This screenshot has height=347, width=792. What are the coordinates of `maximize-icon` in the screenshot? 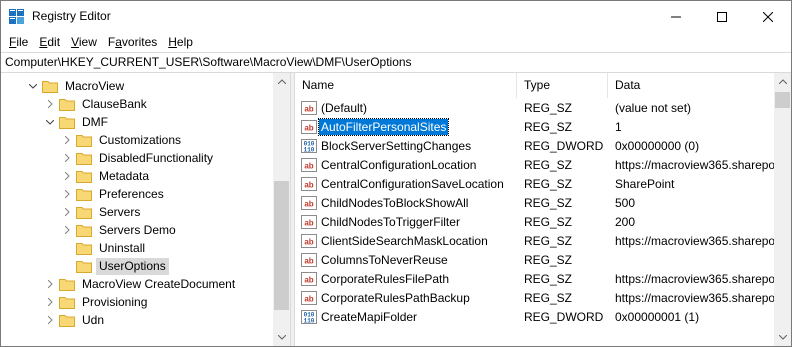 It's located at (722, 16).